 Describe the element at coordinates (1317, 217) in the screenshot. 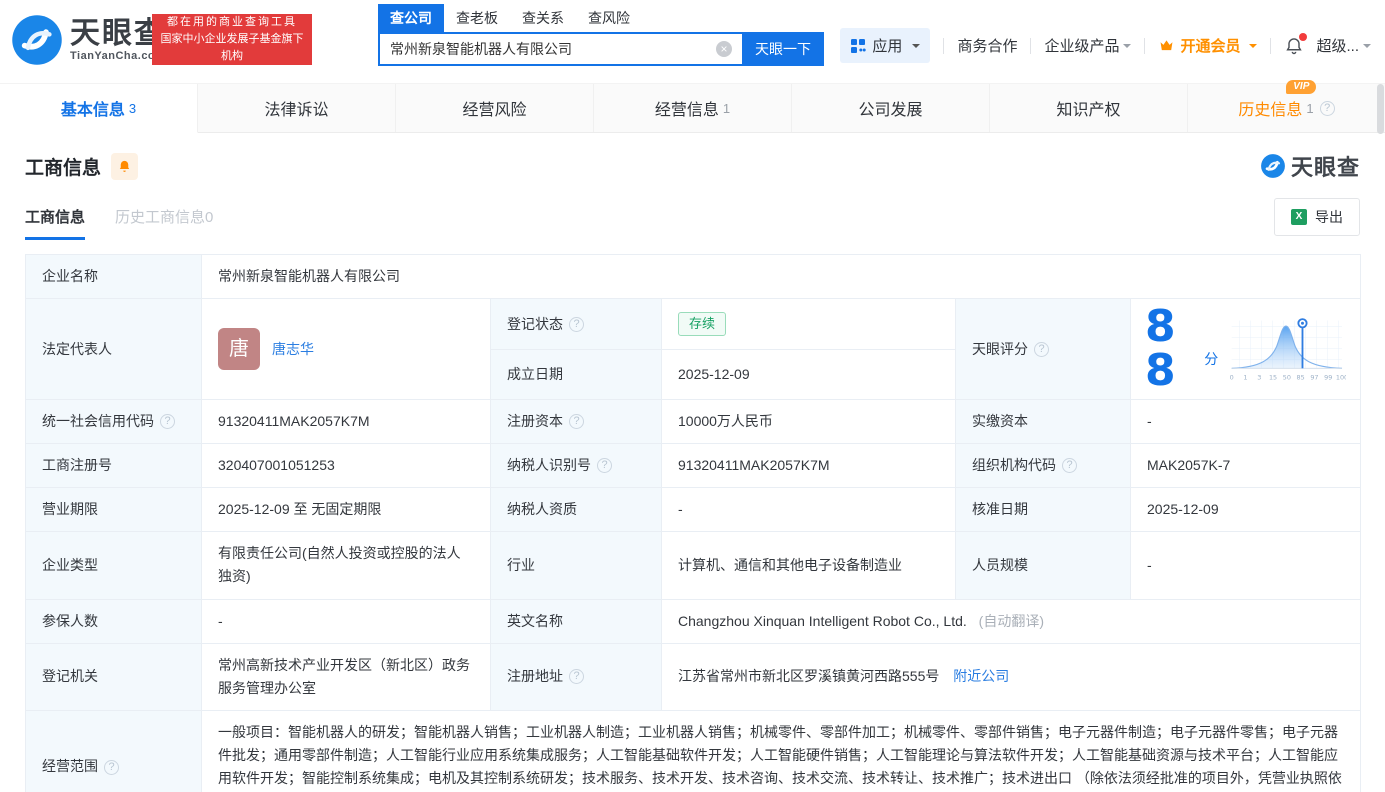

I see `export-button: 导出` at that location.